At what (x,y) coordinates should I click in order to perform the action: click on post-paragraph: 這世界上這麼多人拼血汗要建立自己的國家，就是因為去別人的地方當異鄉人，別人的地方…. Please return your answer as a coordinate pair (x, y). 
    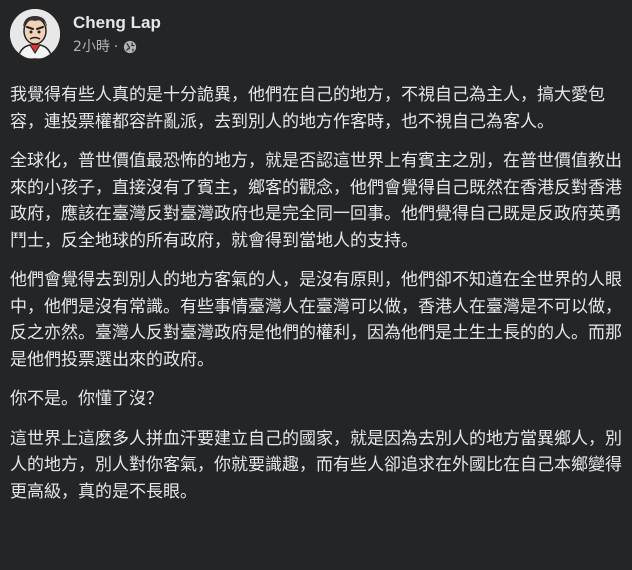
    Looking at the image, I should click on (316, 465).